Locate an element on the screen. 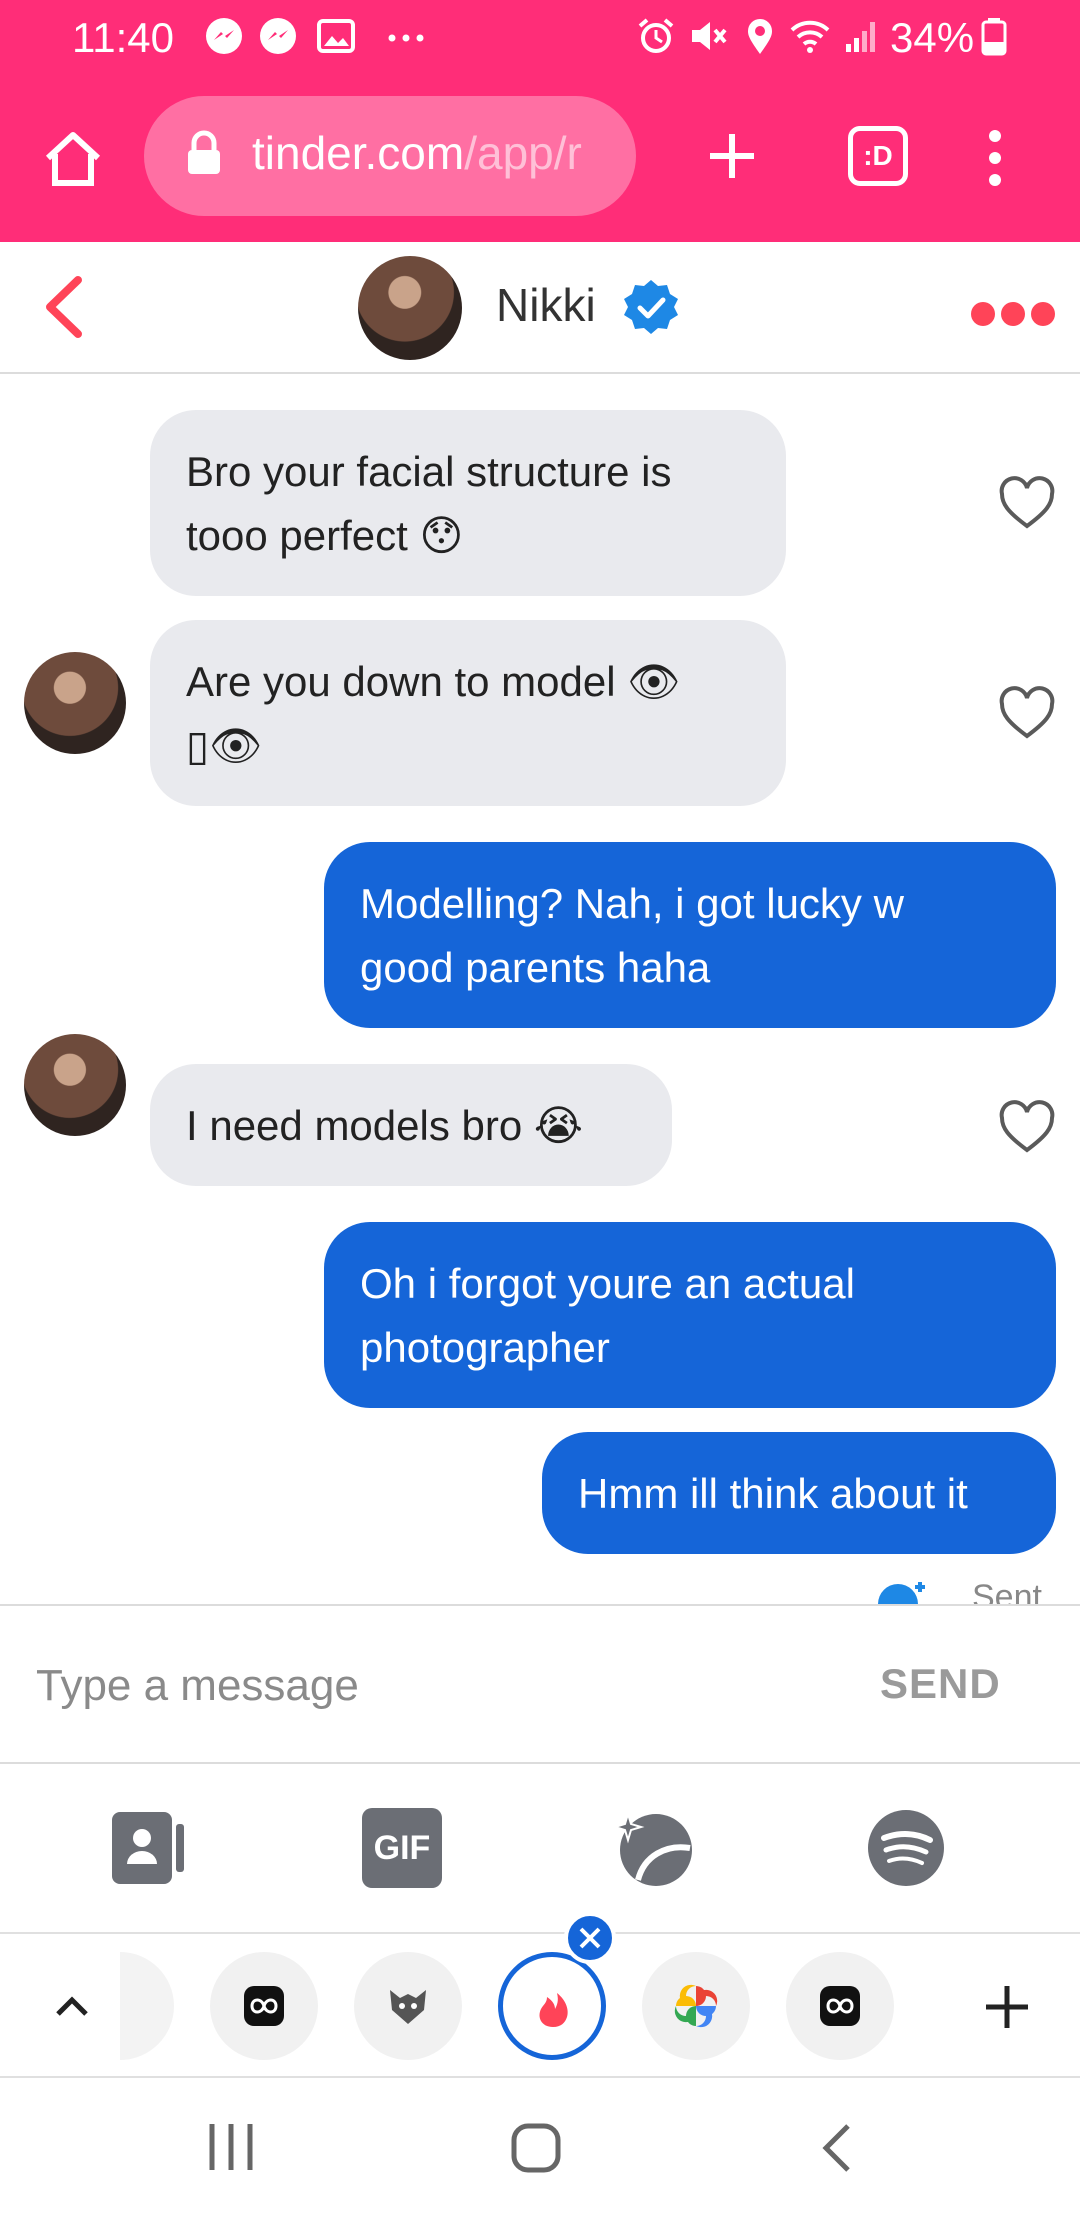 The image size is (1080, 2220). sticker-icon is located at coordinates (654, 1848).